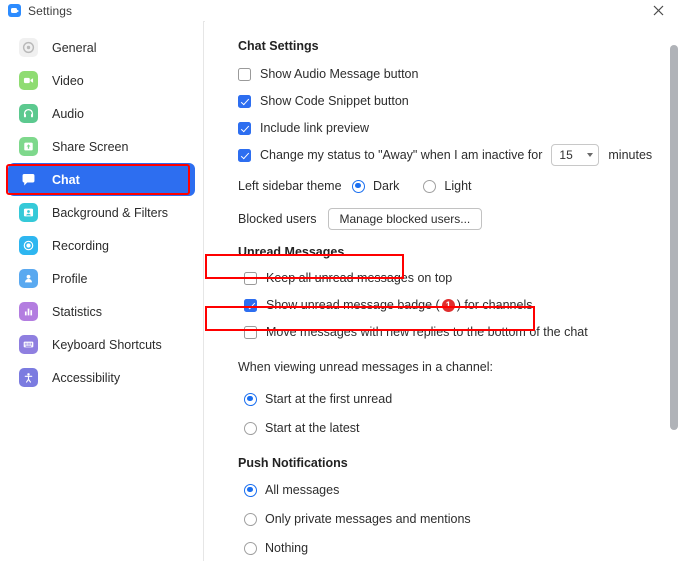  I want to click on sidebar-item-label: Background & Filters, so click(110, 212).